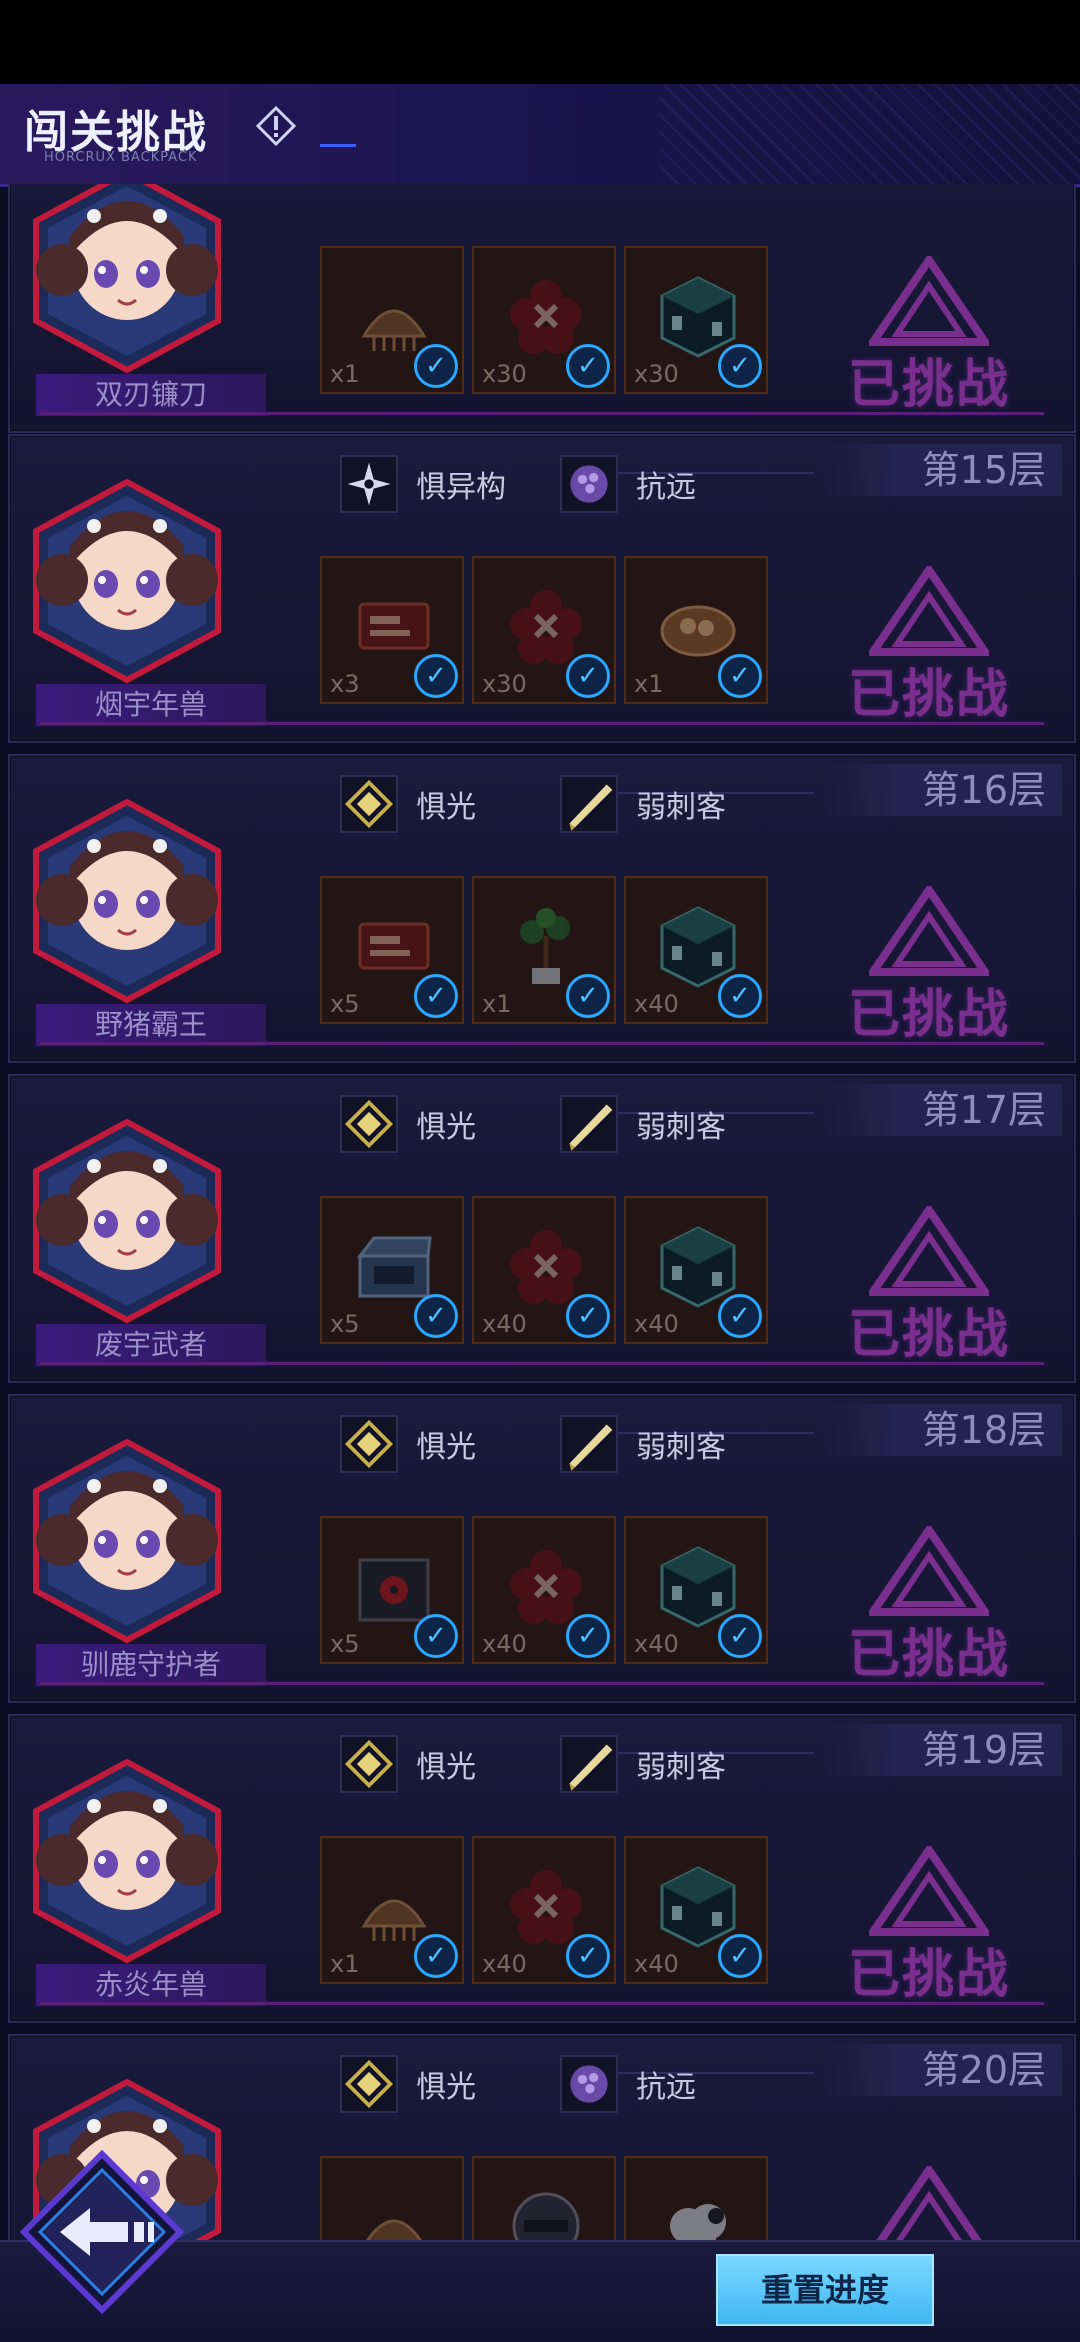  I want to click on enemy-name: 赤炎年兽, so click(151, 1985).